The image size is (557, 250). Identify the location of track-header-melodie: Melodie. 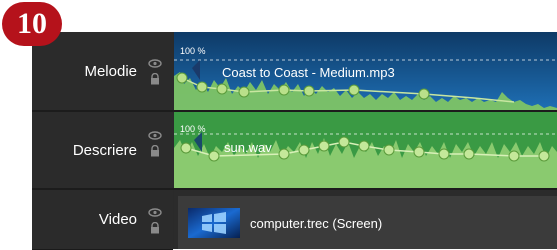
(102, 71).